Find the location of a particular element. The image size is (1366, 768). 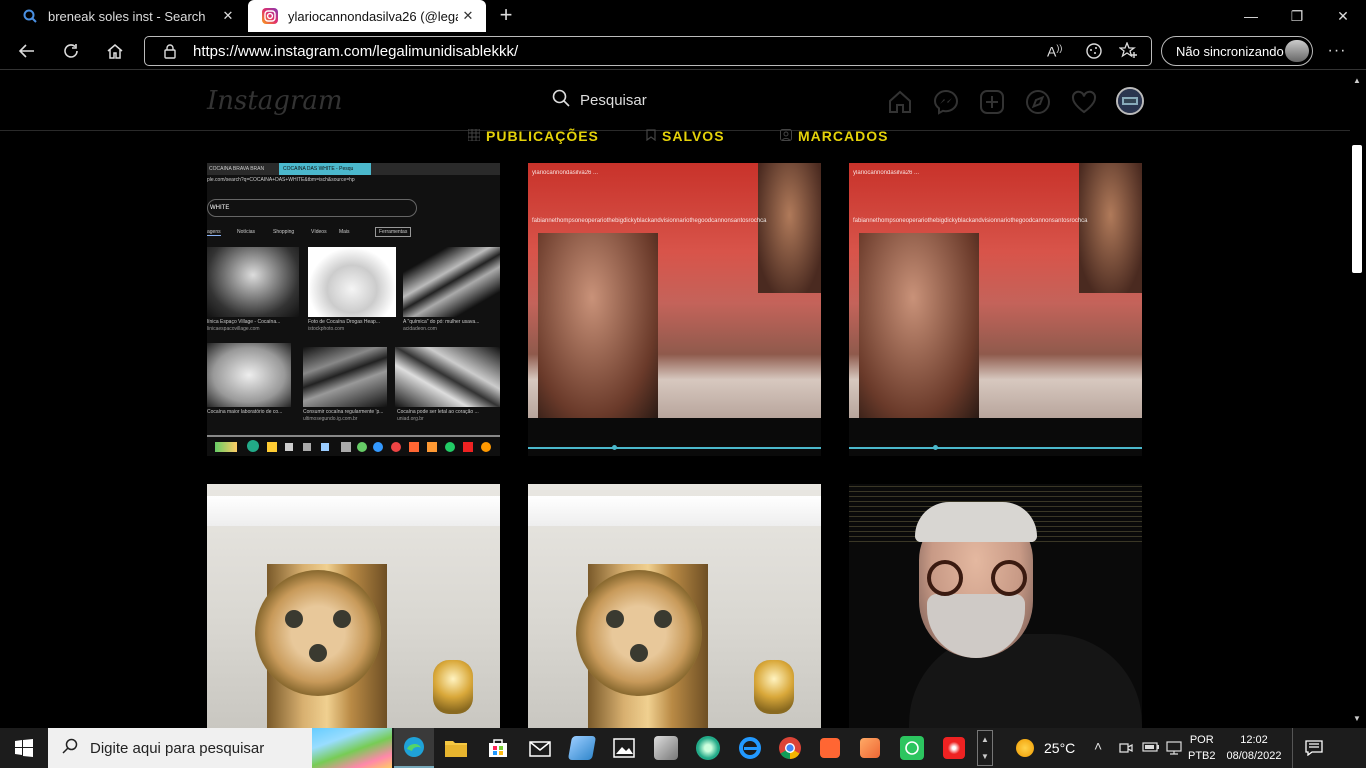

file-explorer-icon is located at coordinates (456, 748).